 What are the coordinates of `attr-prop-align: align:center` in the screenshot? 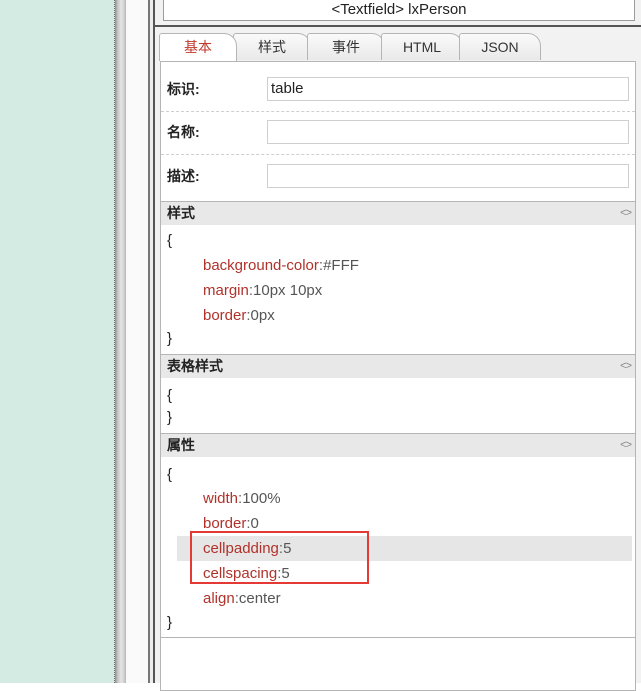 It's located at (398, 598).